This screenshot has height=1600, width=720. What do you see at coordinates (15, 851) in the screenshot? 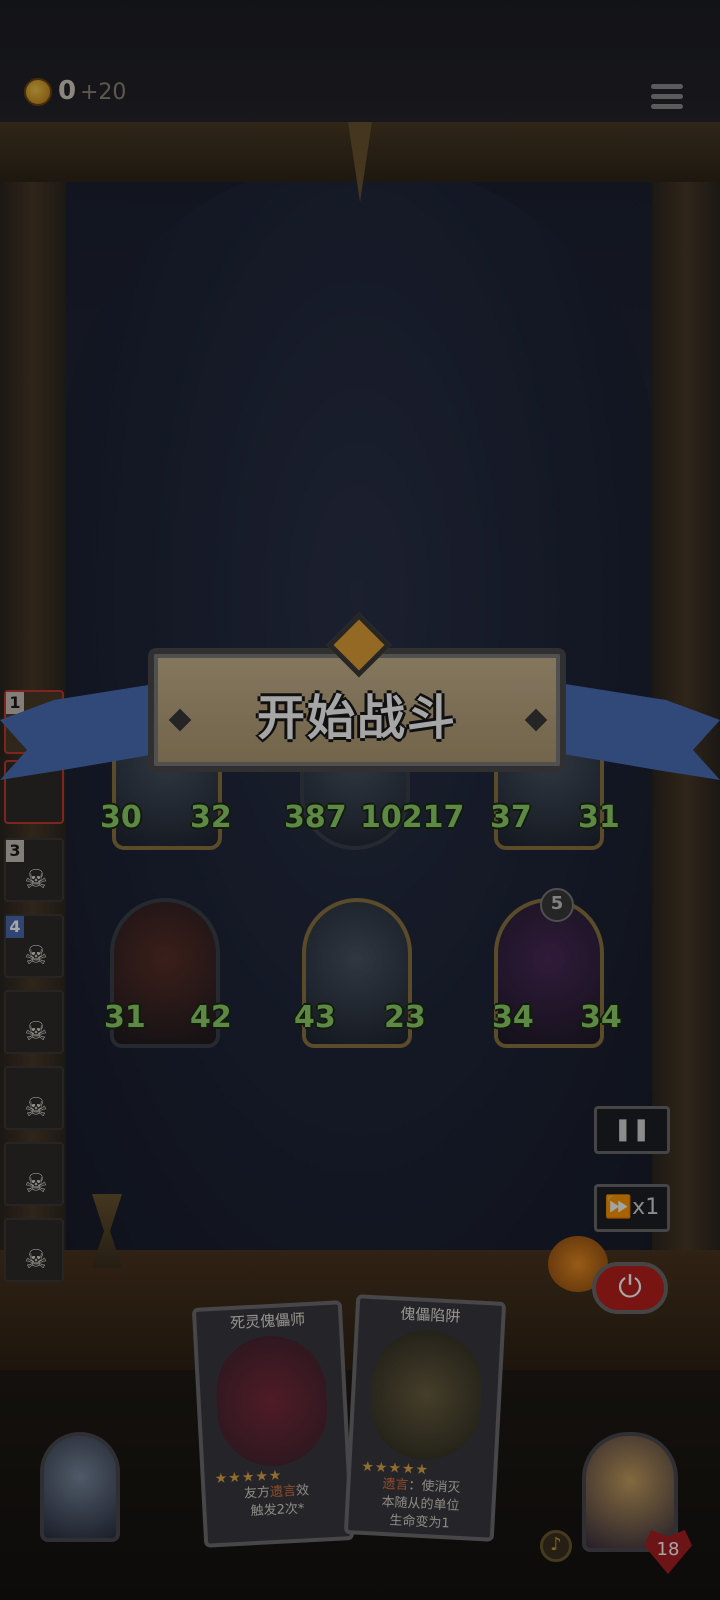
I see `queue-number: 3` at bounding box center [15, 851].